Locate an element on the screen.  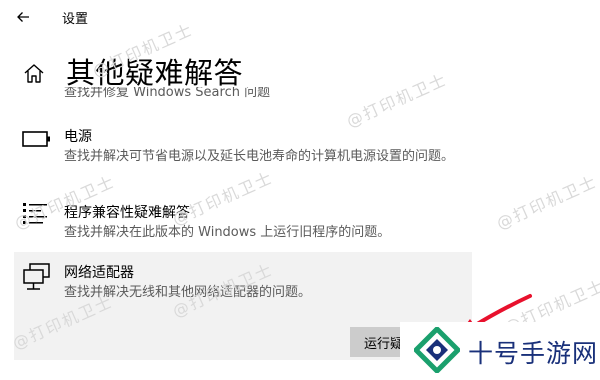
item-description: 查找并修复 Windows Search 问题 is located at coordinates (167, 93).